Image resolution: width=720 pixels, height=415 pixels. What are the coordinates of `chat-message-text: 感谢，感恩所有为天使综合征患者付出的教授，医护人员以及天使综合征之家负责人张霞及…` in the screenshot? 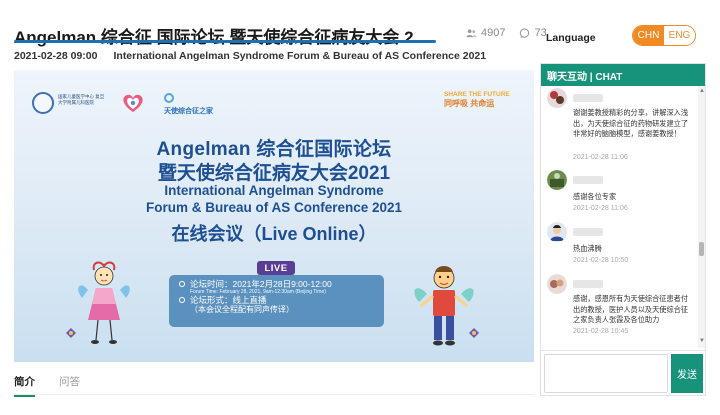 It's located at (631, 309).